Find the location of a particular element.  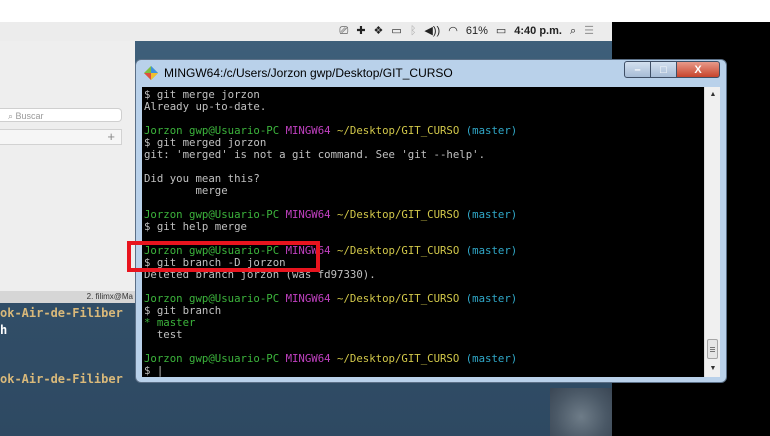

vertical-scrollbar: ▲ ▼ is located at coordinates (712, 232).